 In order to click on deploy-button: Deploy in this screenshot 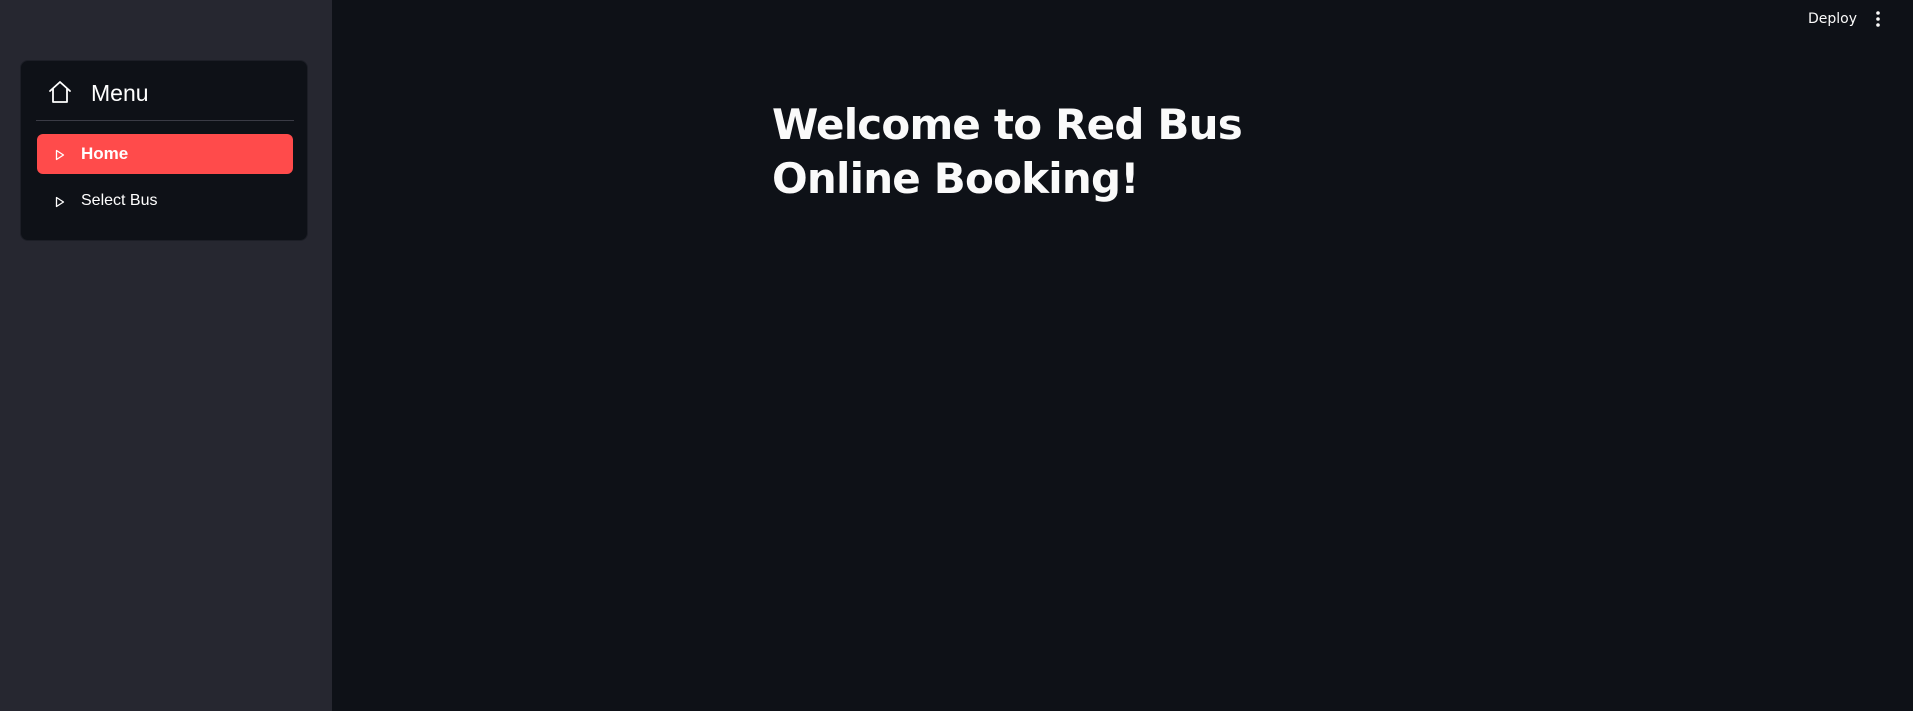, I will do `click(1832, 19)`.